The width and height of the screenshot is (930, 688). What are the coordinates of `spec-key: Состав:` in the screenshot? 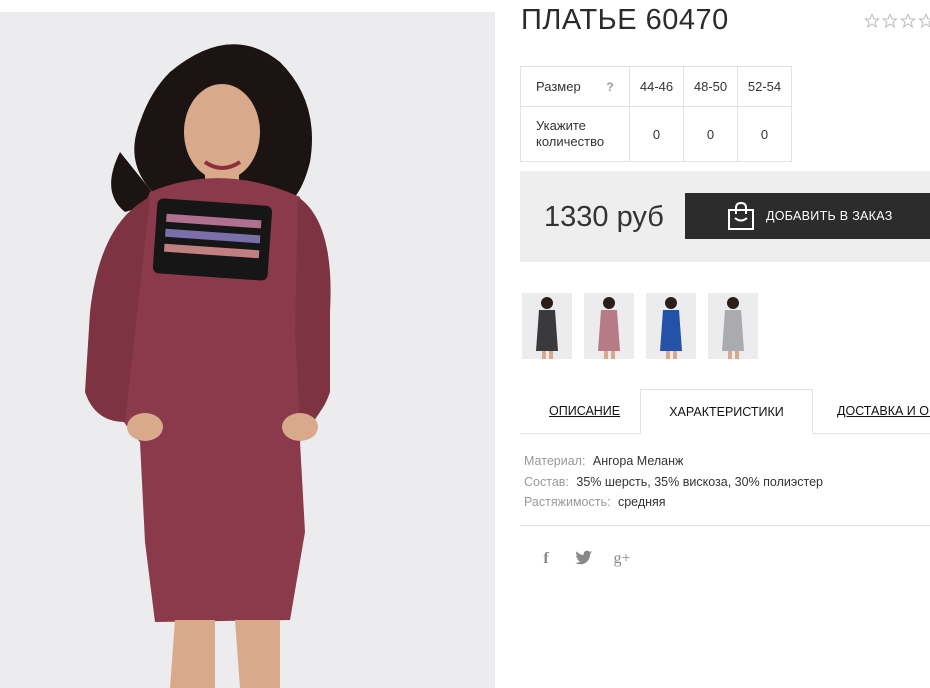 It's located at (546, 481).